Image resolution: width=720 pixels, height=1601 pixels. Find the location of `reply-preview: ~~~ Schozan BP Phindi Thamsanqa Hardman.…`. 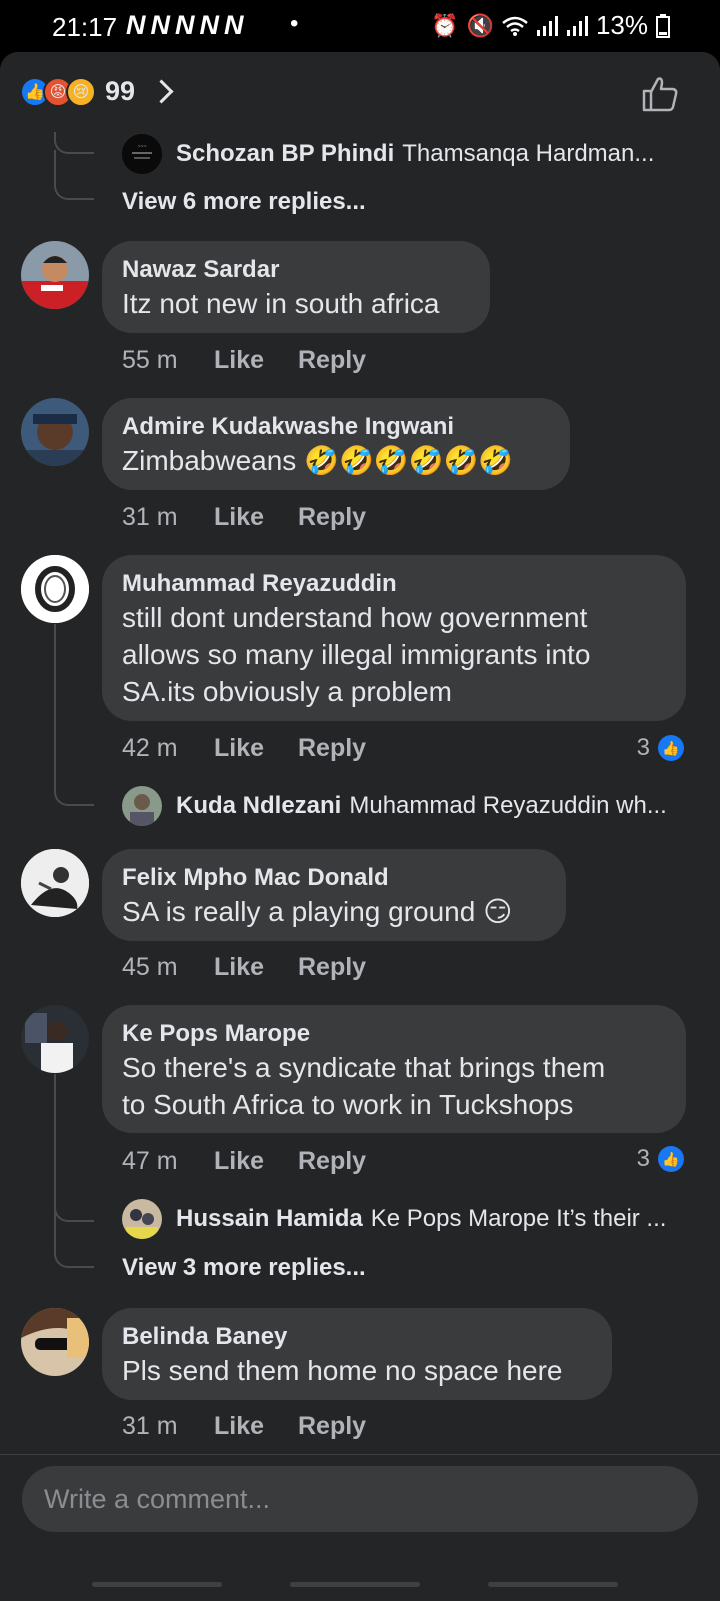

reply-preview: ~~~ Schozan BP Phindi Thamsanqa Hardman.… is located at coordinates (388, 154).